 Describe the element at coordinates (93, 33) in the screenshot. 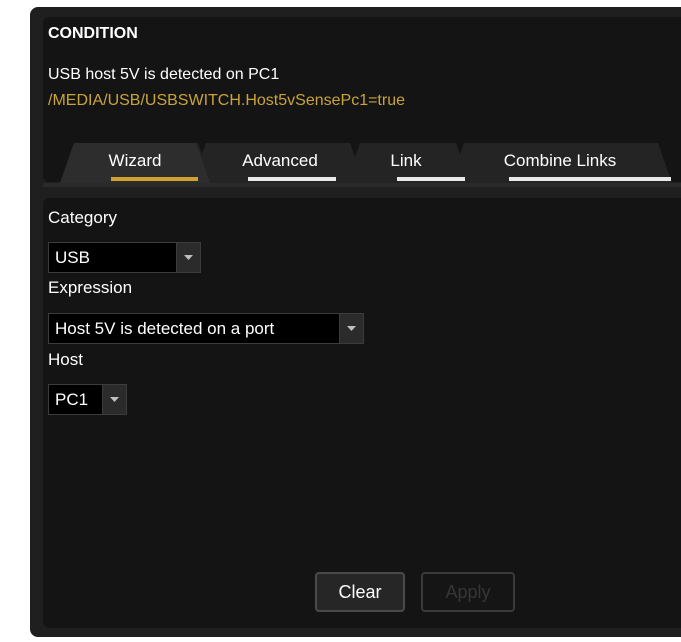

I see `condition-title: CONDITION` at that location.